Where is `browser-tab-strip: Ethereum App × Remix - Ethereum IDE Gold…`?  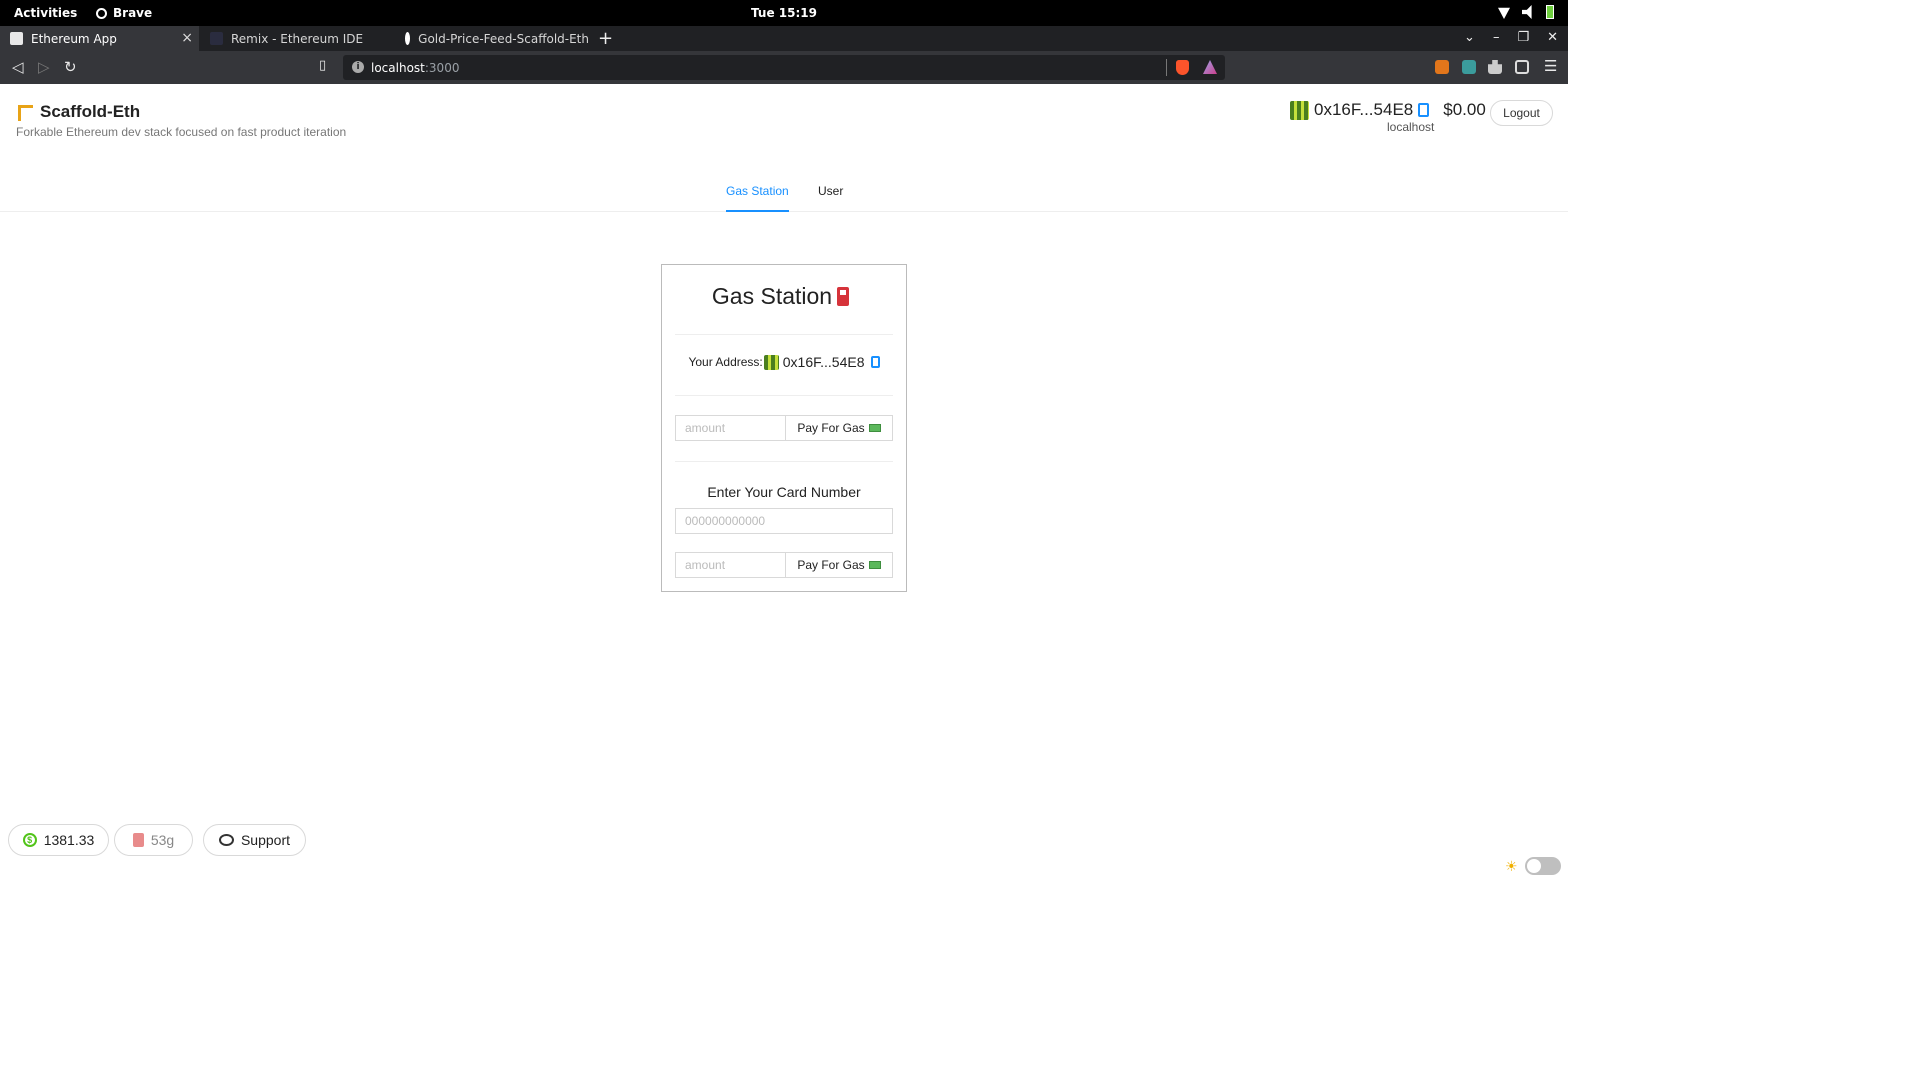 browser-tab-strip: Ethereum App × Remix - Ethereum IDE Gold… is located at coordinates (784, 38).